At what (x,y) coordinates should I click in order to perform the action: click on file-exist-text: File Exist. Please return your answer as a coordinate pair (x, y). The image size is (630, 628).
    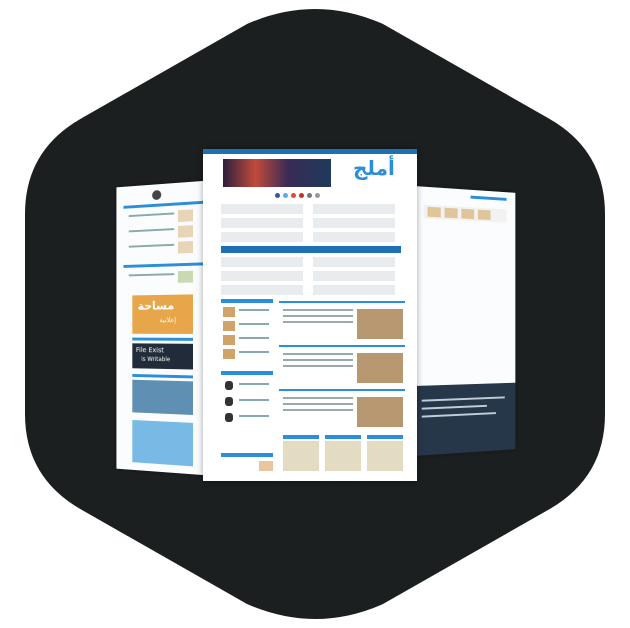
    Looking at the image, I should click on (149, 350).